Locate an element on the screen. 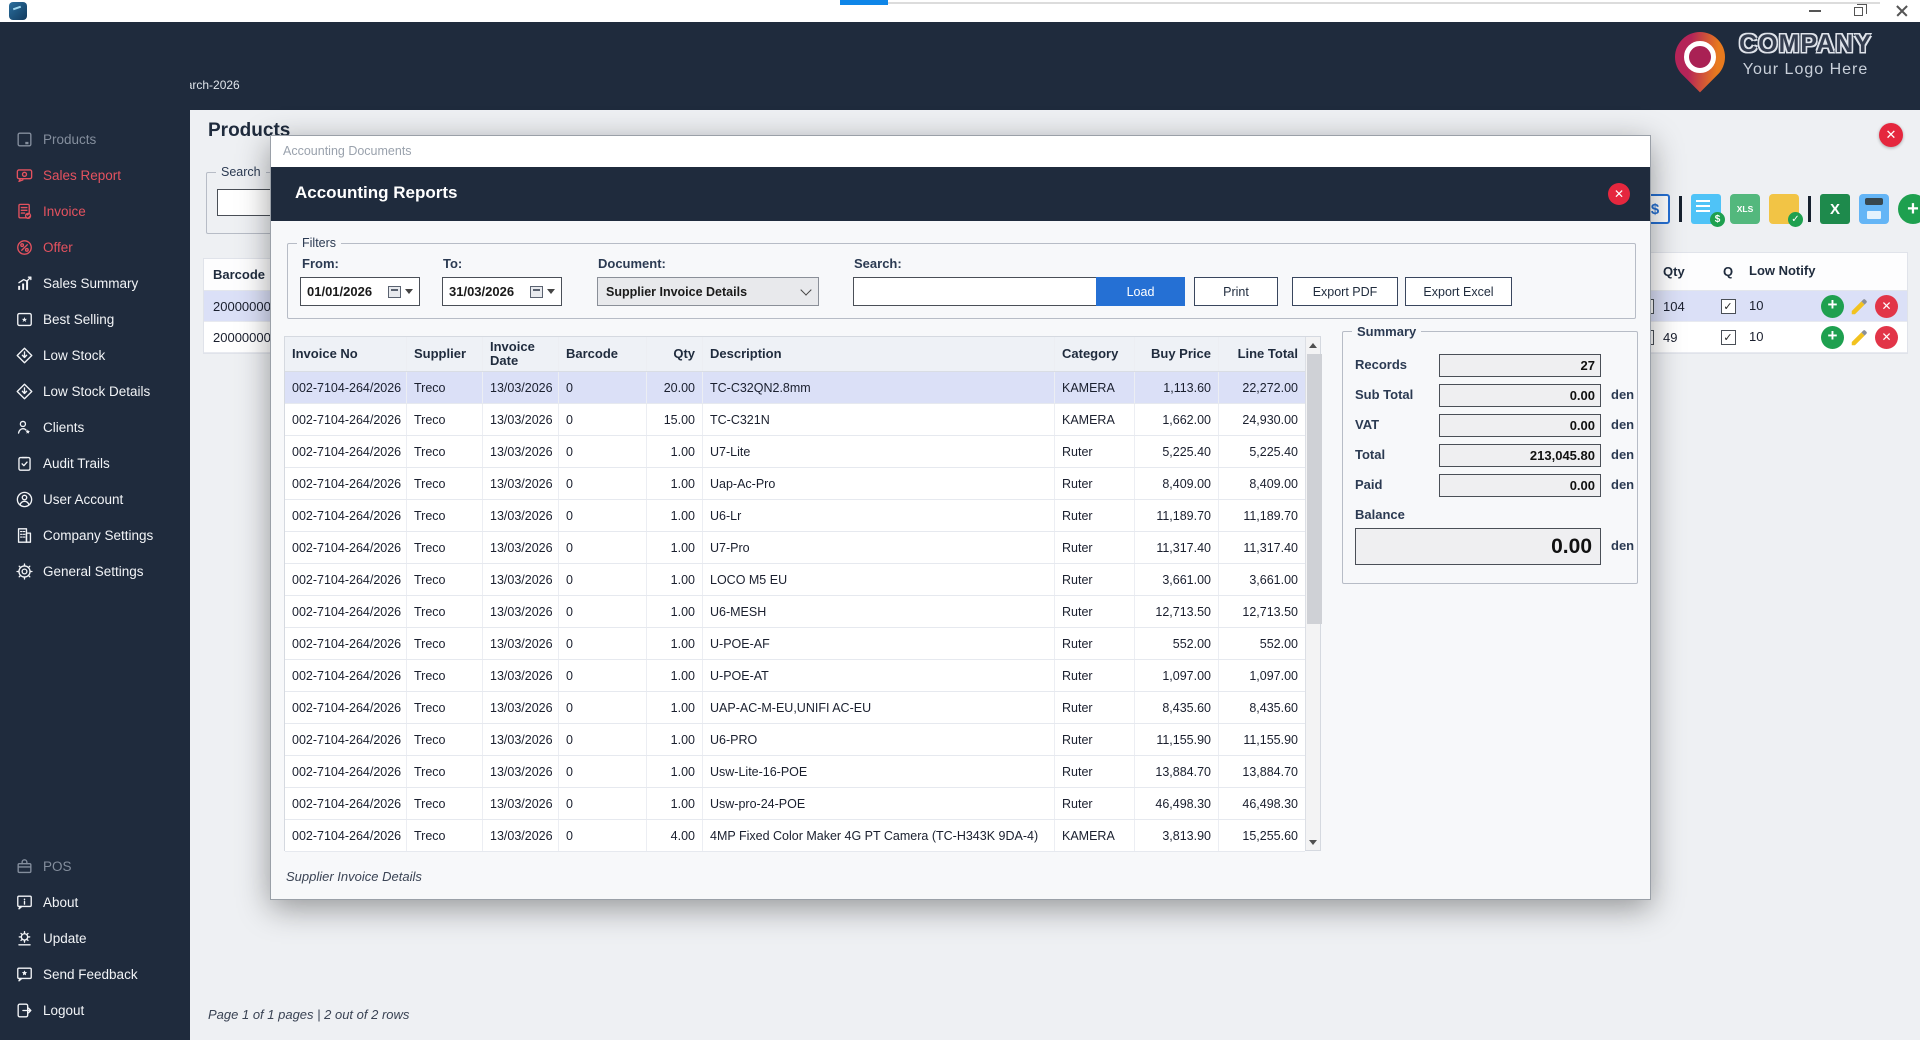  sidebar-item-sales-summary: Sales Summary is located at coordinates (95, 283).